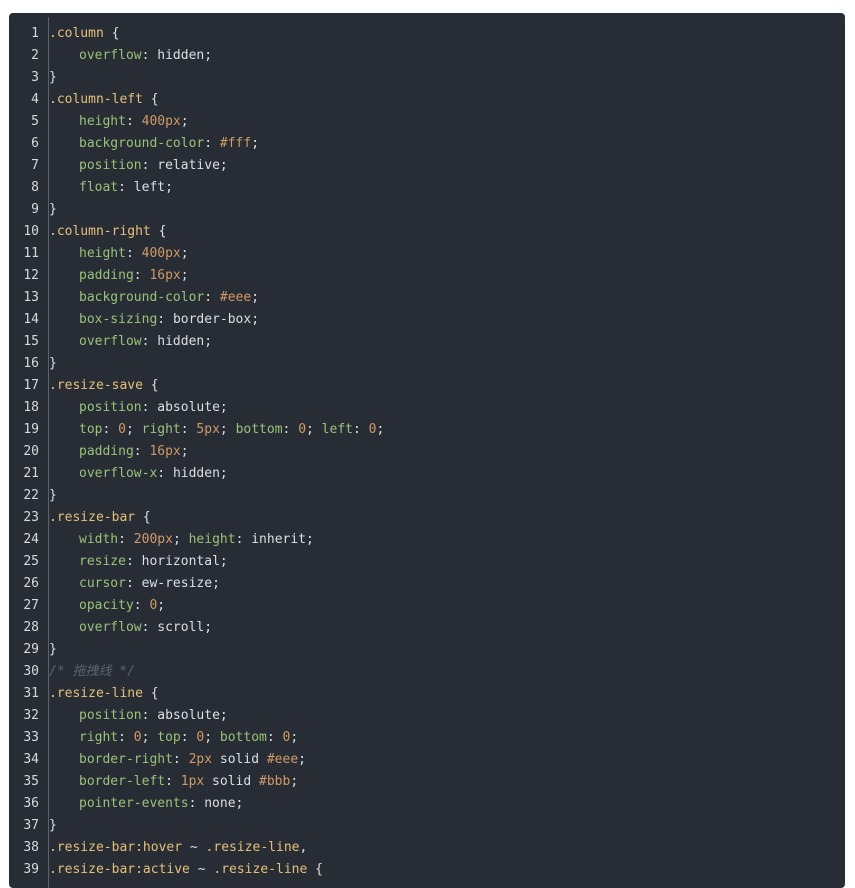  What do you see at coordinates (447, 166) in the screenshot?
I see `code-line: position: relative;` at bounding box center [447, 166].